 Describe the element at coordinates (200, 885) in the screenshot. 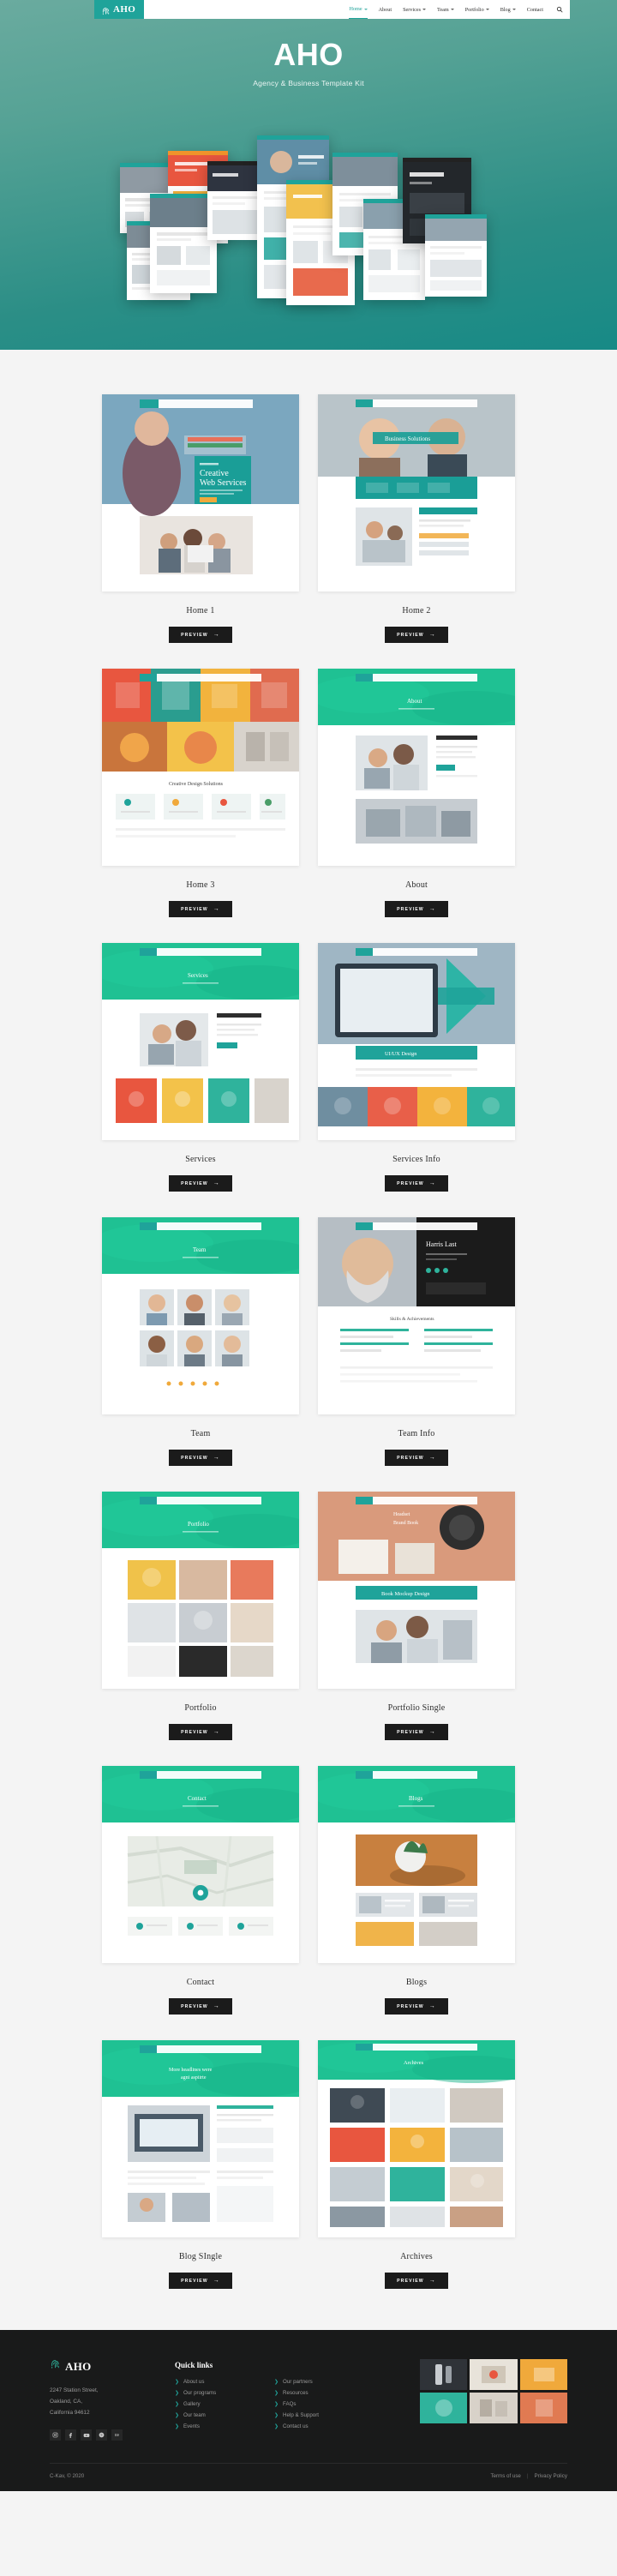

I see `demo-card-title: Home 3` at that location.